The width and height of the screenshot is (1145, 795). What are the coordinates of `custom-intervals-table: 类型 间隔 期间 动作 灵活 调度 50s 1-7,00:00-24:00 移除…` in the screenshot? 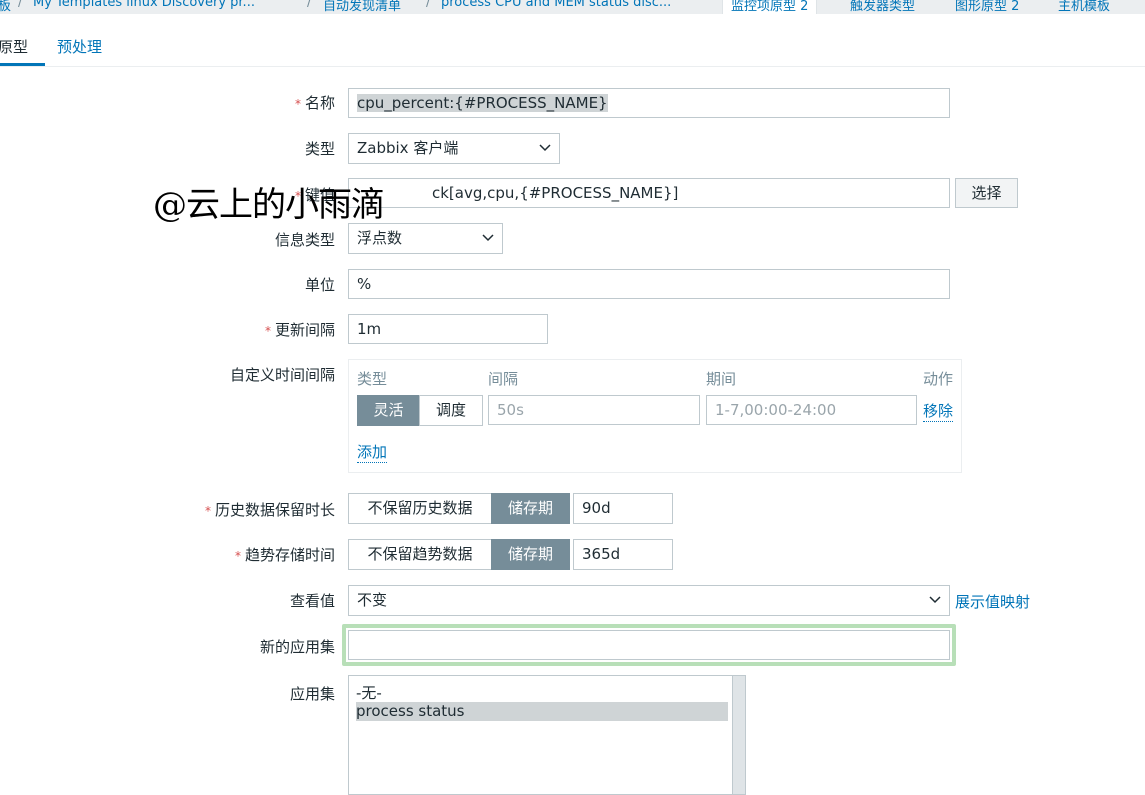 It's located at (655, 416).